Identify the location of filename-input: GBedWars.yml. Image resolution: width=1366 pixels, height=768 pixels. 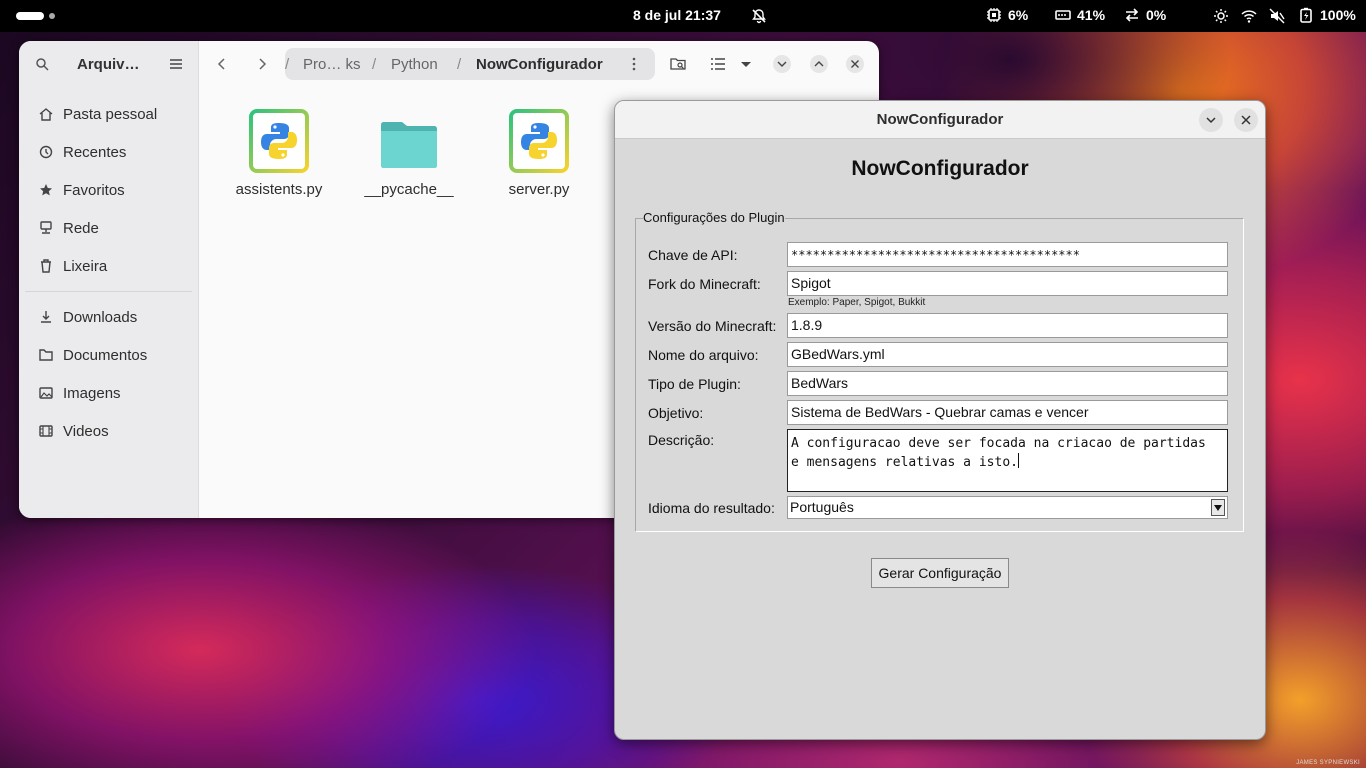
(1007, 354).